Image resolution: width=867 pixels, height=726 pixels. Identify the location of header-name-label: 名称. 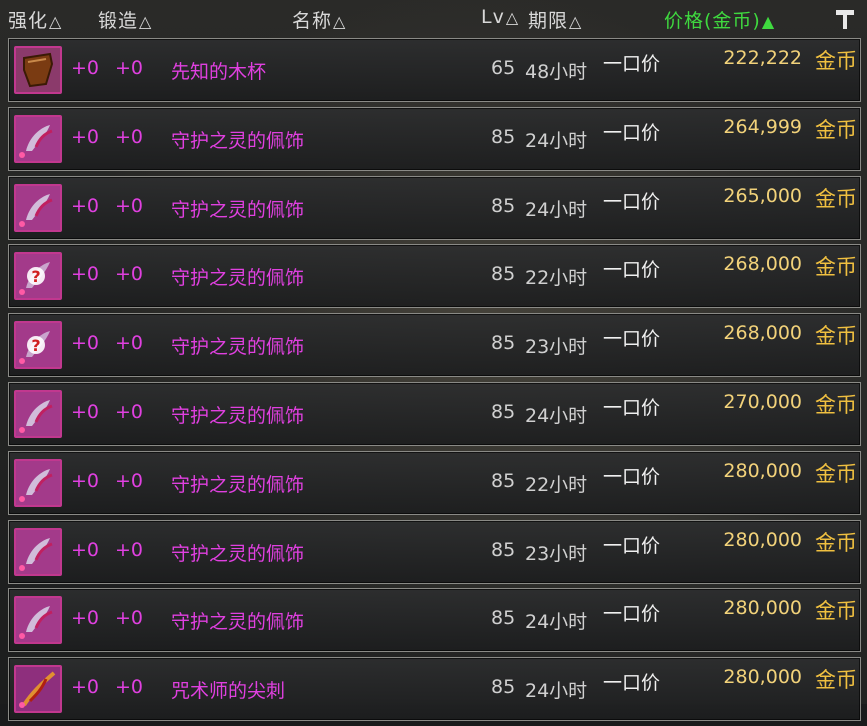
(312, 21).